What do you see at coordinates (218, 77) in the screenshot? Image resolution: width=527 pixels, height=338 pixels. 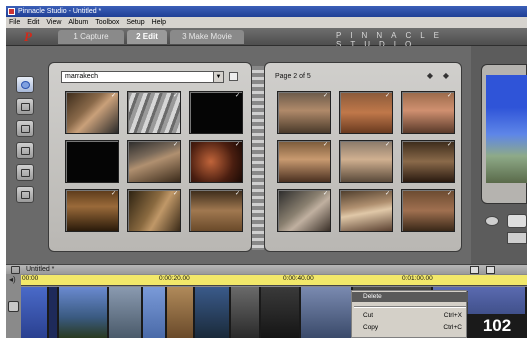 I see `chevron-down-icon: ▼` at bounding box center [218, 77].